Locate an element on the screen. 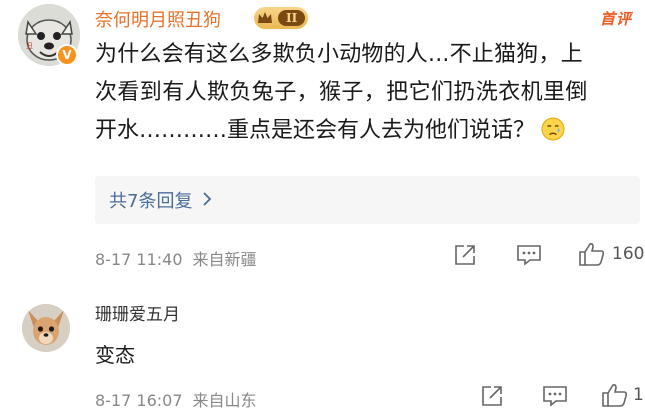 The image size is (645, 417). comment-meta: 8-17 16:07 来自山东 is located at coordinates (176, 399).